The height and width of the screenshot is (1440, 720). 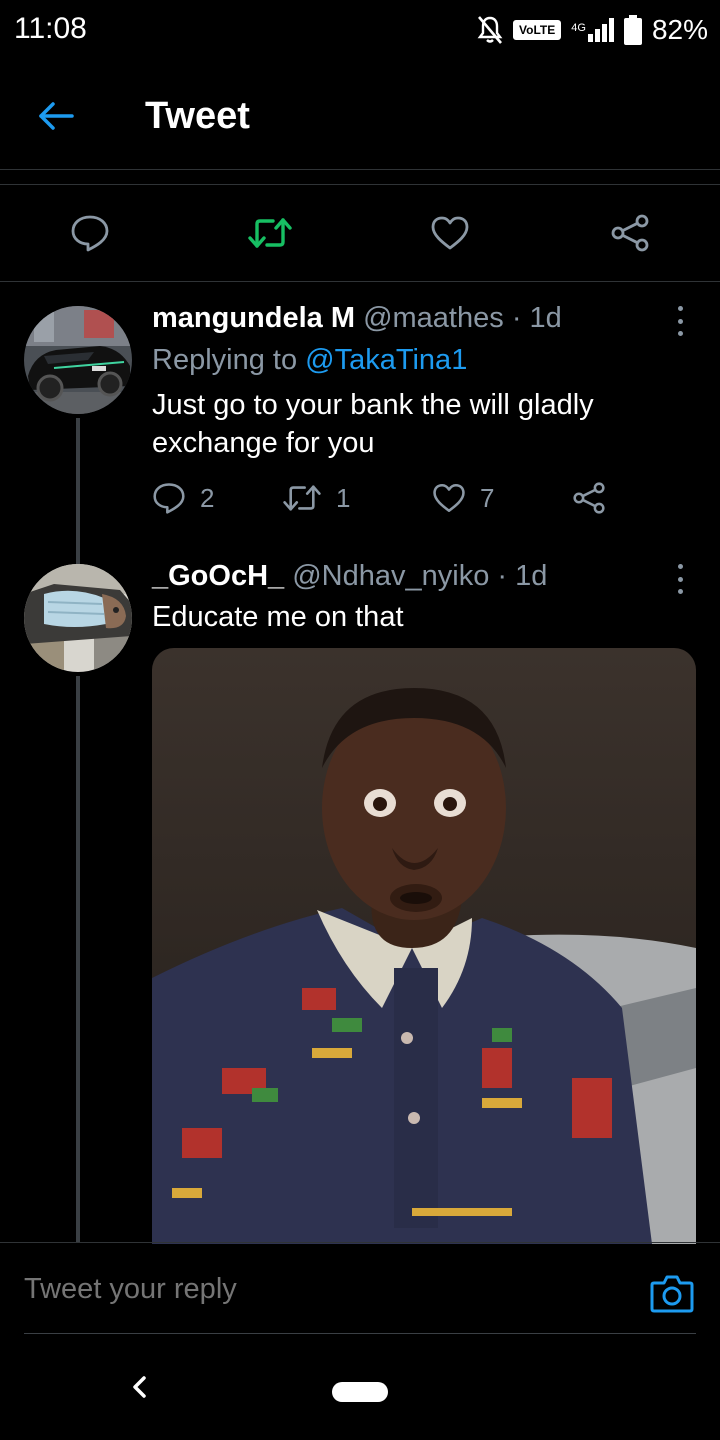 I want to click on main-tweet-actions, so click(x=360, y=233).